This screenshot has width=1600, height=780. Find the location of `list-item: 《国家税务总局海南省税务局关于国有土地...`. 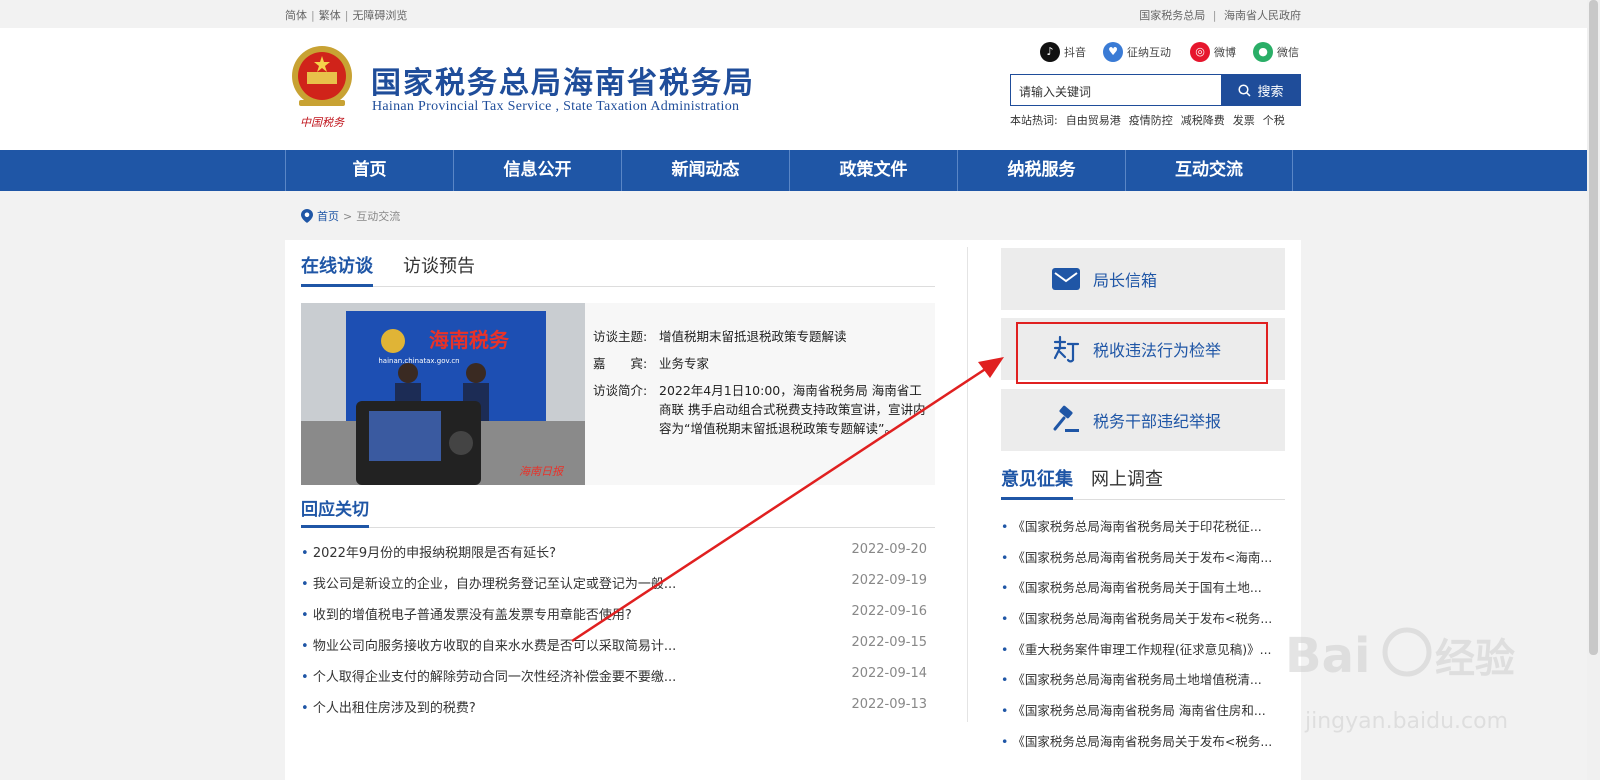

list-item: 《国家税务总局海南省税务局关于国有土地... is located at coordinates (1143, 592).